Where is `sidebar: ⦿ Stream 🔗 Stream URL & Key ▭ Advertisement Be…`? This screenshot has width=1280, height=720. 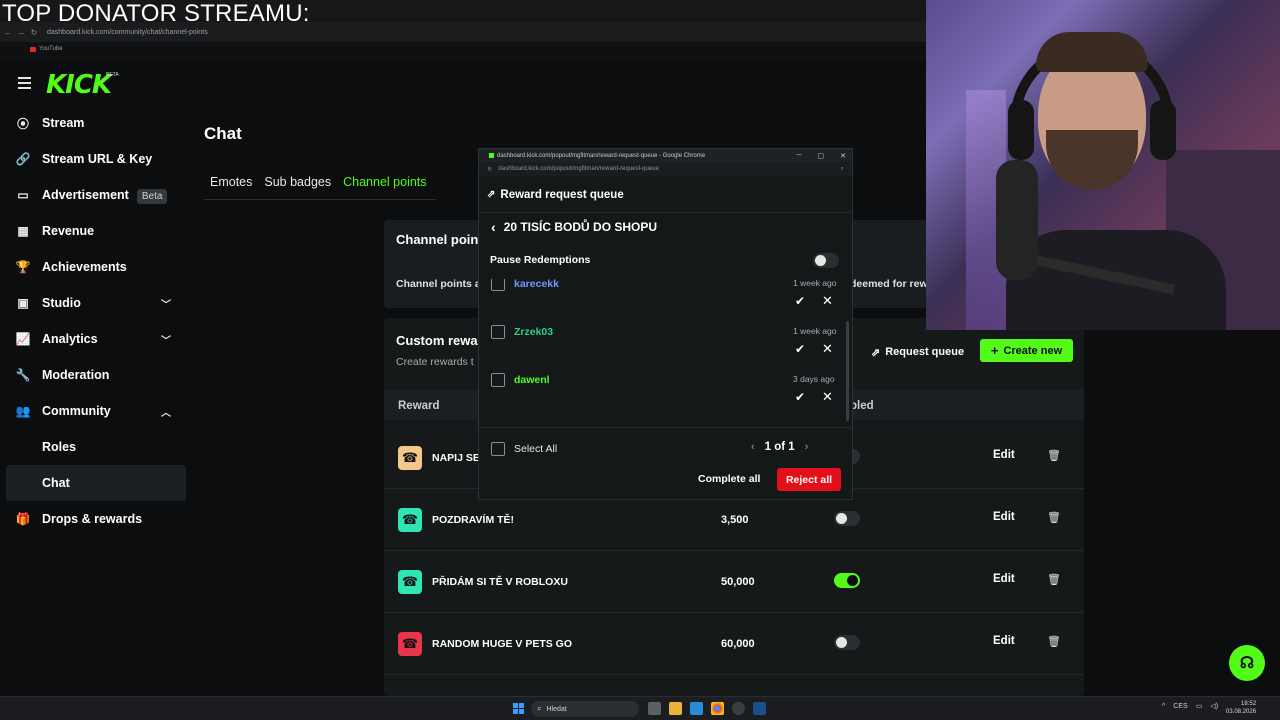 sidebar: ⦿ Stream 🔗 Stream URL & Key ▭ Advertisement Be… is located at coordinates (95, 321).